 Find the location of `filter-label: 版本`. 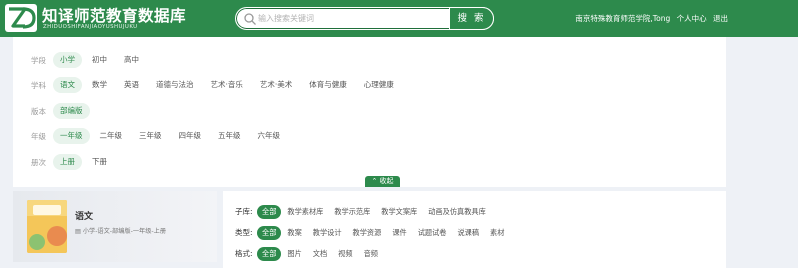

filter-label: 版本 is located at coordinates (38, 111).